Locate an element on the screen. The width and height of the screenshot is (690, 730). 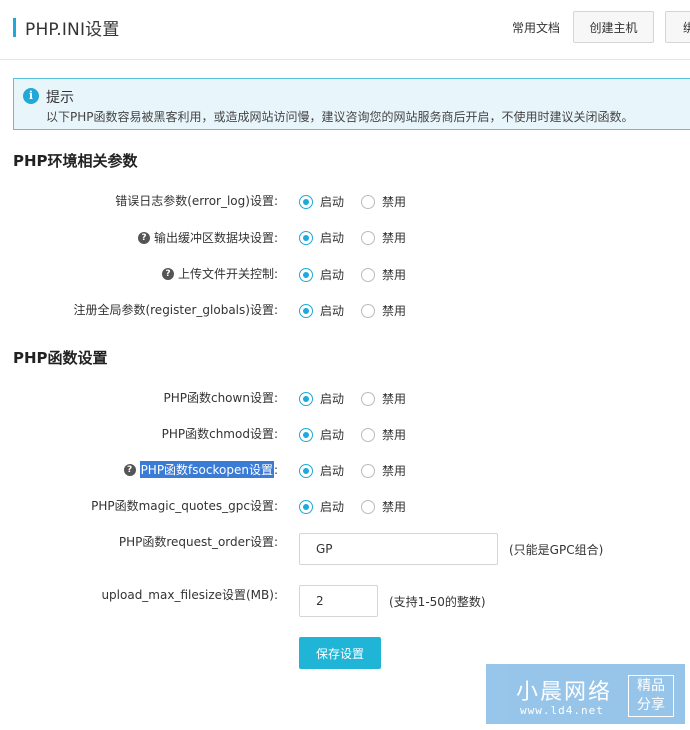
watermark-logo: 小晨网络 www.ld4.net 精品 分享 is located at coordinates (585, 694).